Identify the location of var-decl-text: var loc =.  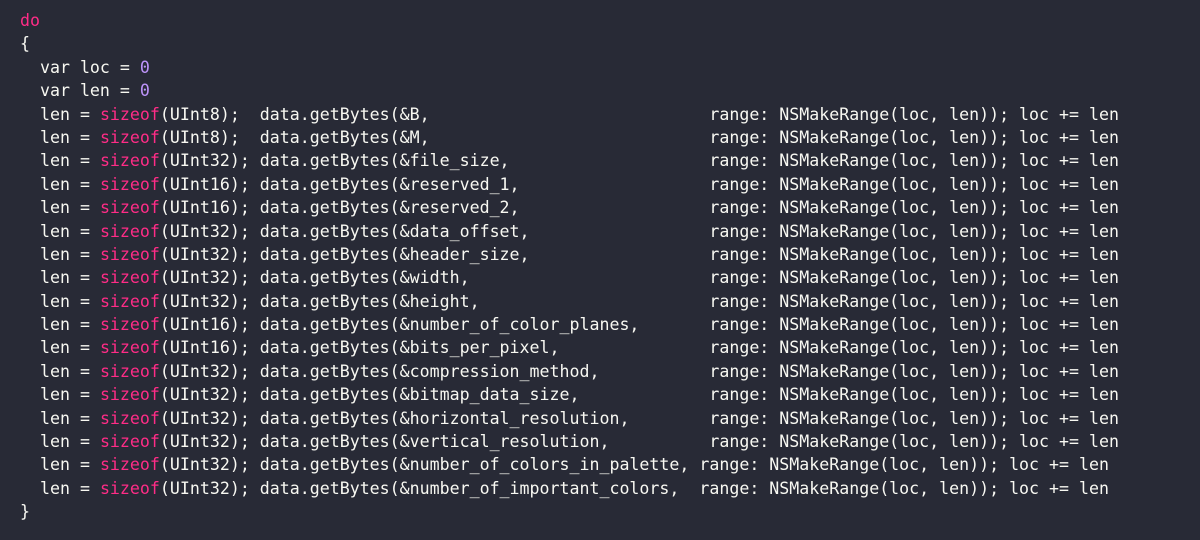
(80, 67).